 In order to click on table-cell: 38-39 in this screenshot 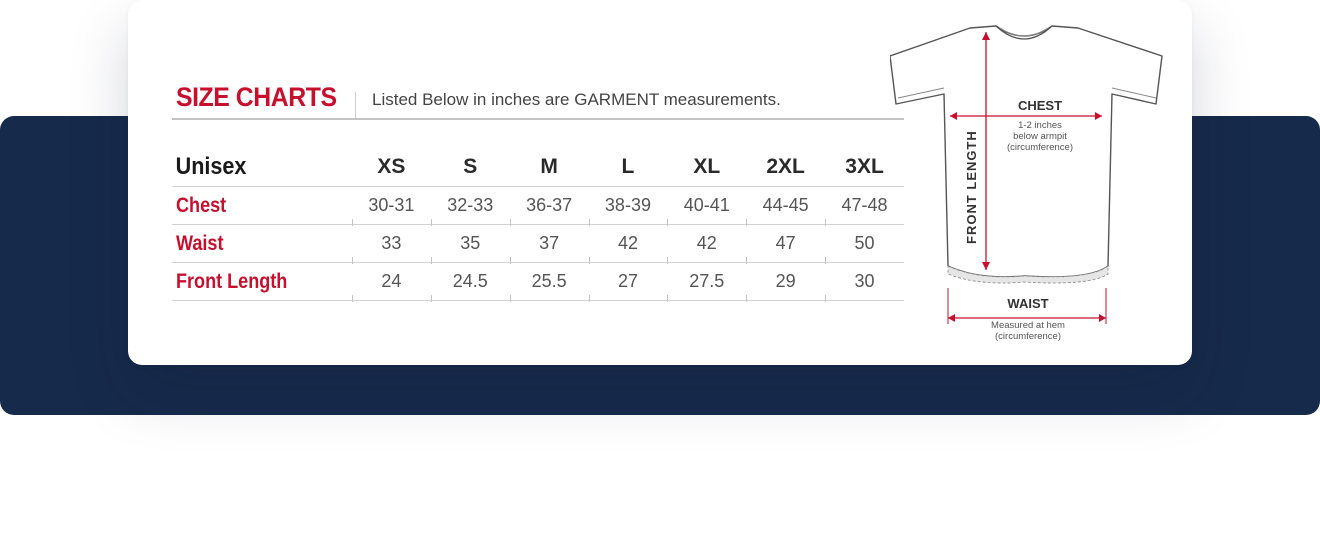, I will do `click(628, 206)`.